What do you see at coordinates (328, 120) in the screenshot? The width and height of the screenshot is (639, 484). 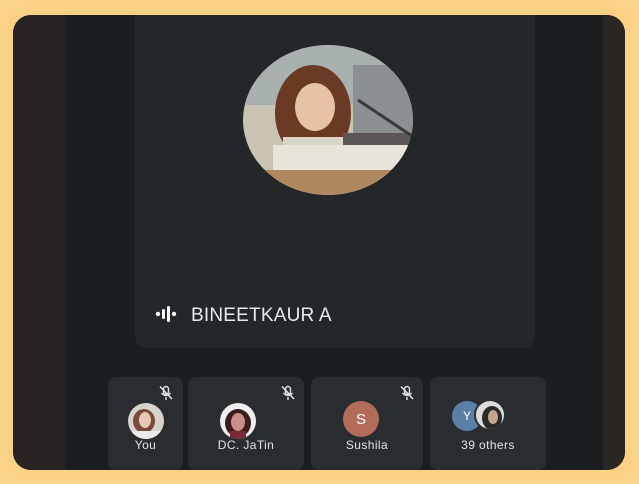 I see `speaker-avatar` at bounding box center [328, 120].